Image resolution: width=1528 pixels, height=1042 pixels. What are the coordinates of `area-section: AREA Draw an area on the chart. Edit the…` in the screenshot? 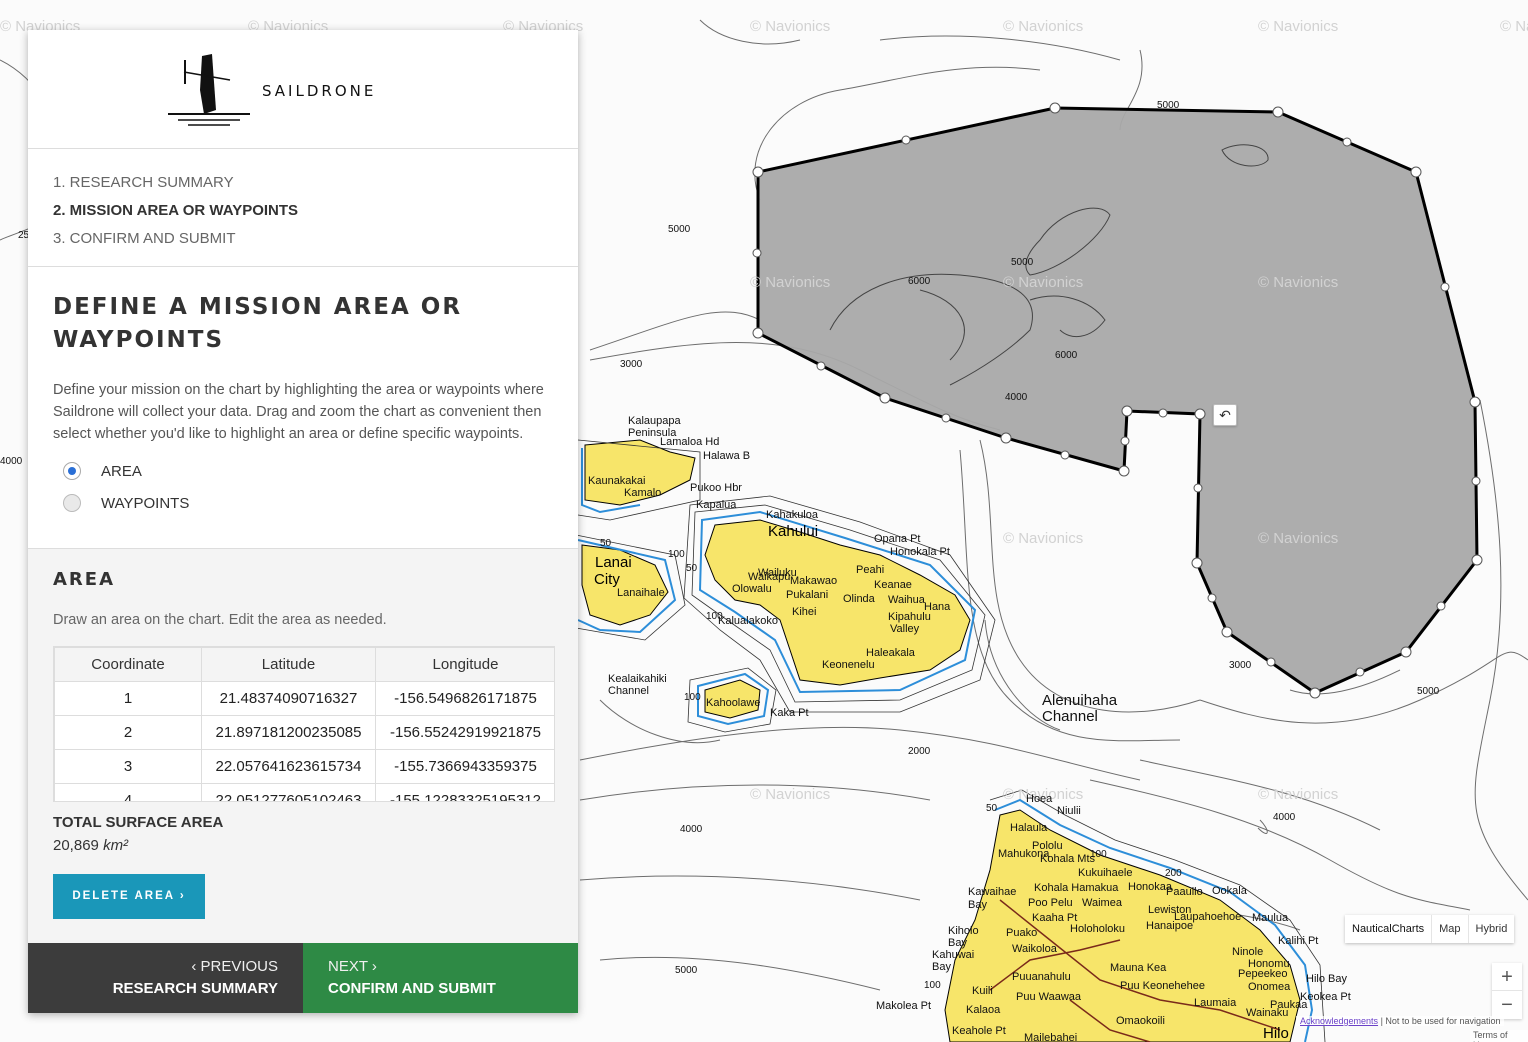 It's located at (303, 746).